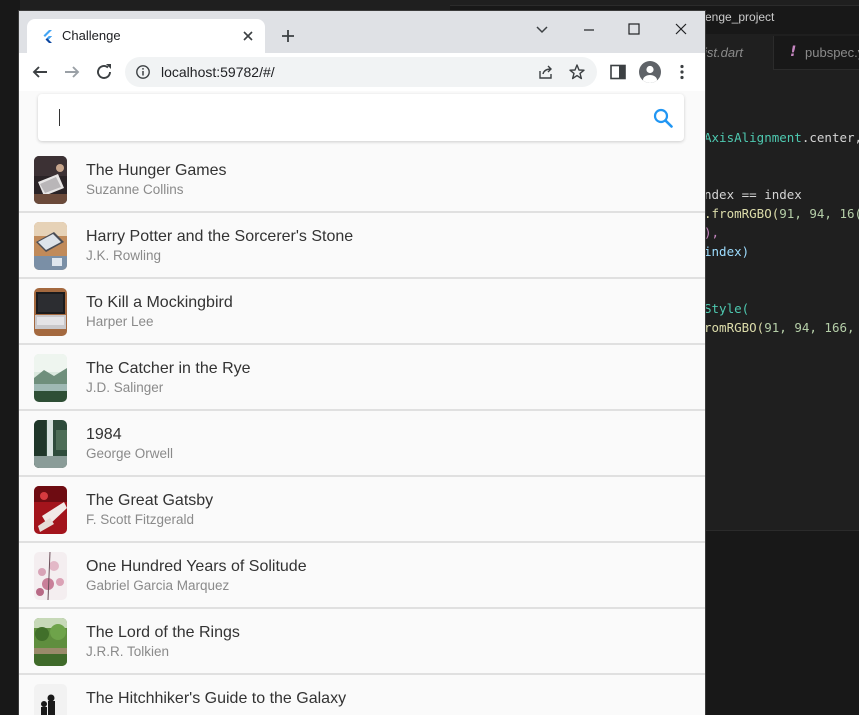 This screenshot has height=715, width=859. I want to click on book-title: 1984, so click(104, 434).